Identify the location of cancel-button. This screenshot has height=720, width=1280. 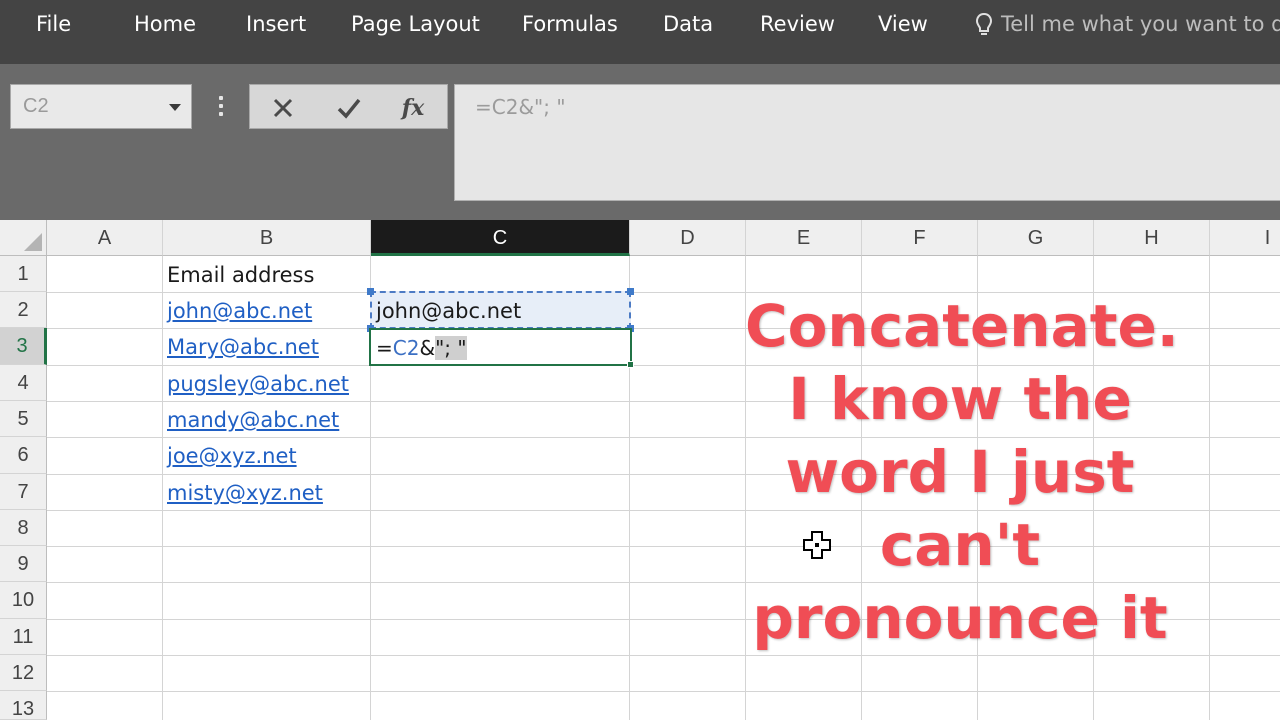
(283, 108).